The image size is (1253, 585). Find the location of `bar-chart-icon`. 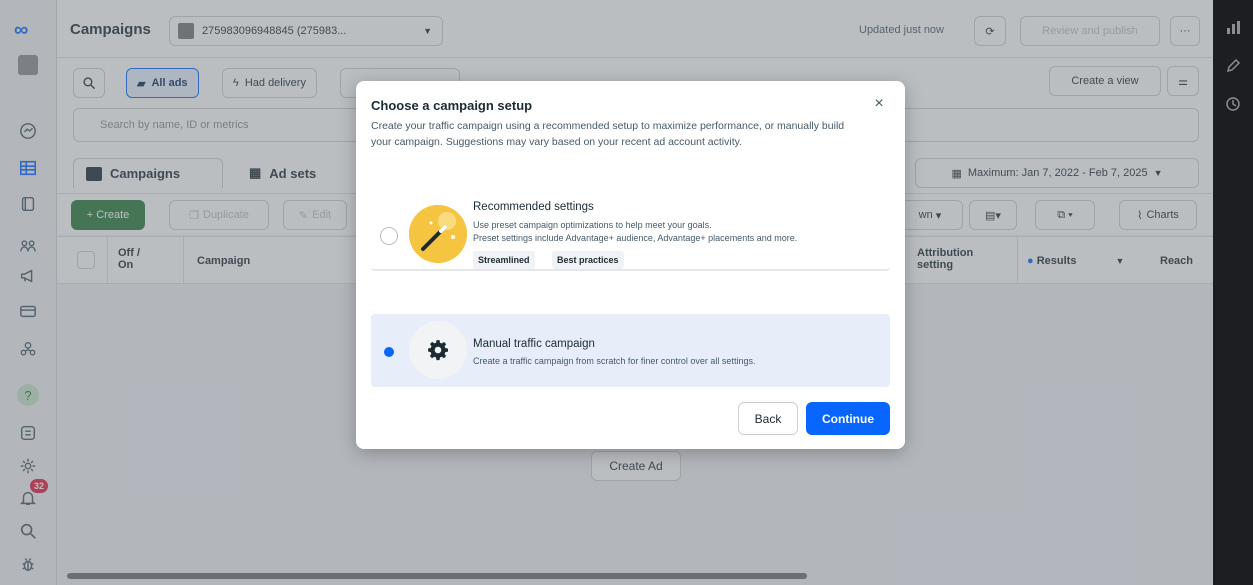

bar-chart-icon is located at coordinates (1233, 28).